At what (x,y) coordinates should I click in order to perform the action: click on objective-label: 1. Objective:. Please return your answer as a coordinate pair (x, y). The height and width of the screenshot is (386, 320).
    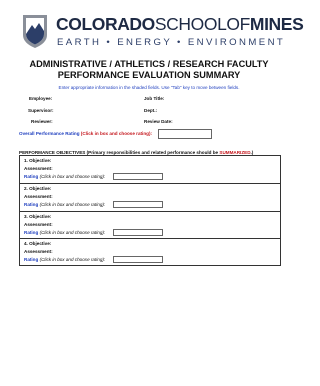
    Looking at the image, I should click on (38, 160).